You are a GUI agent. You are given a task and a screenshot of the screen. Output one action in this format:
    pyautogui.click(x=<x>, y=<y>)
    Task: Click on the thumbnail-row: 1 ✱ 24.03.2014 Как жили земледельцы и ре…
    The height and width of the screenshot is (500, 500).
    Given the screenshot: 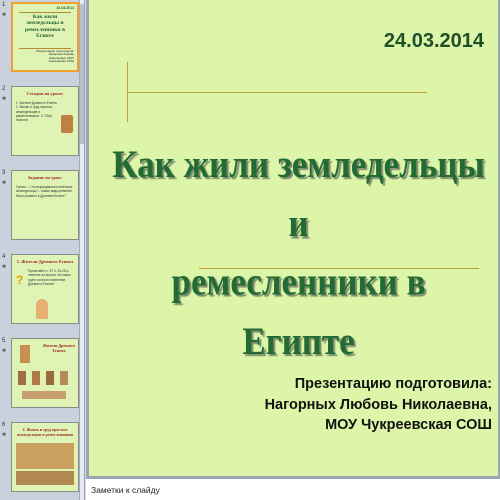 What is the action you would take?
    pyautogui.click(x=42, y=39)
    